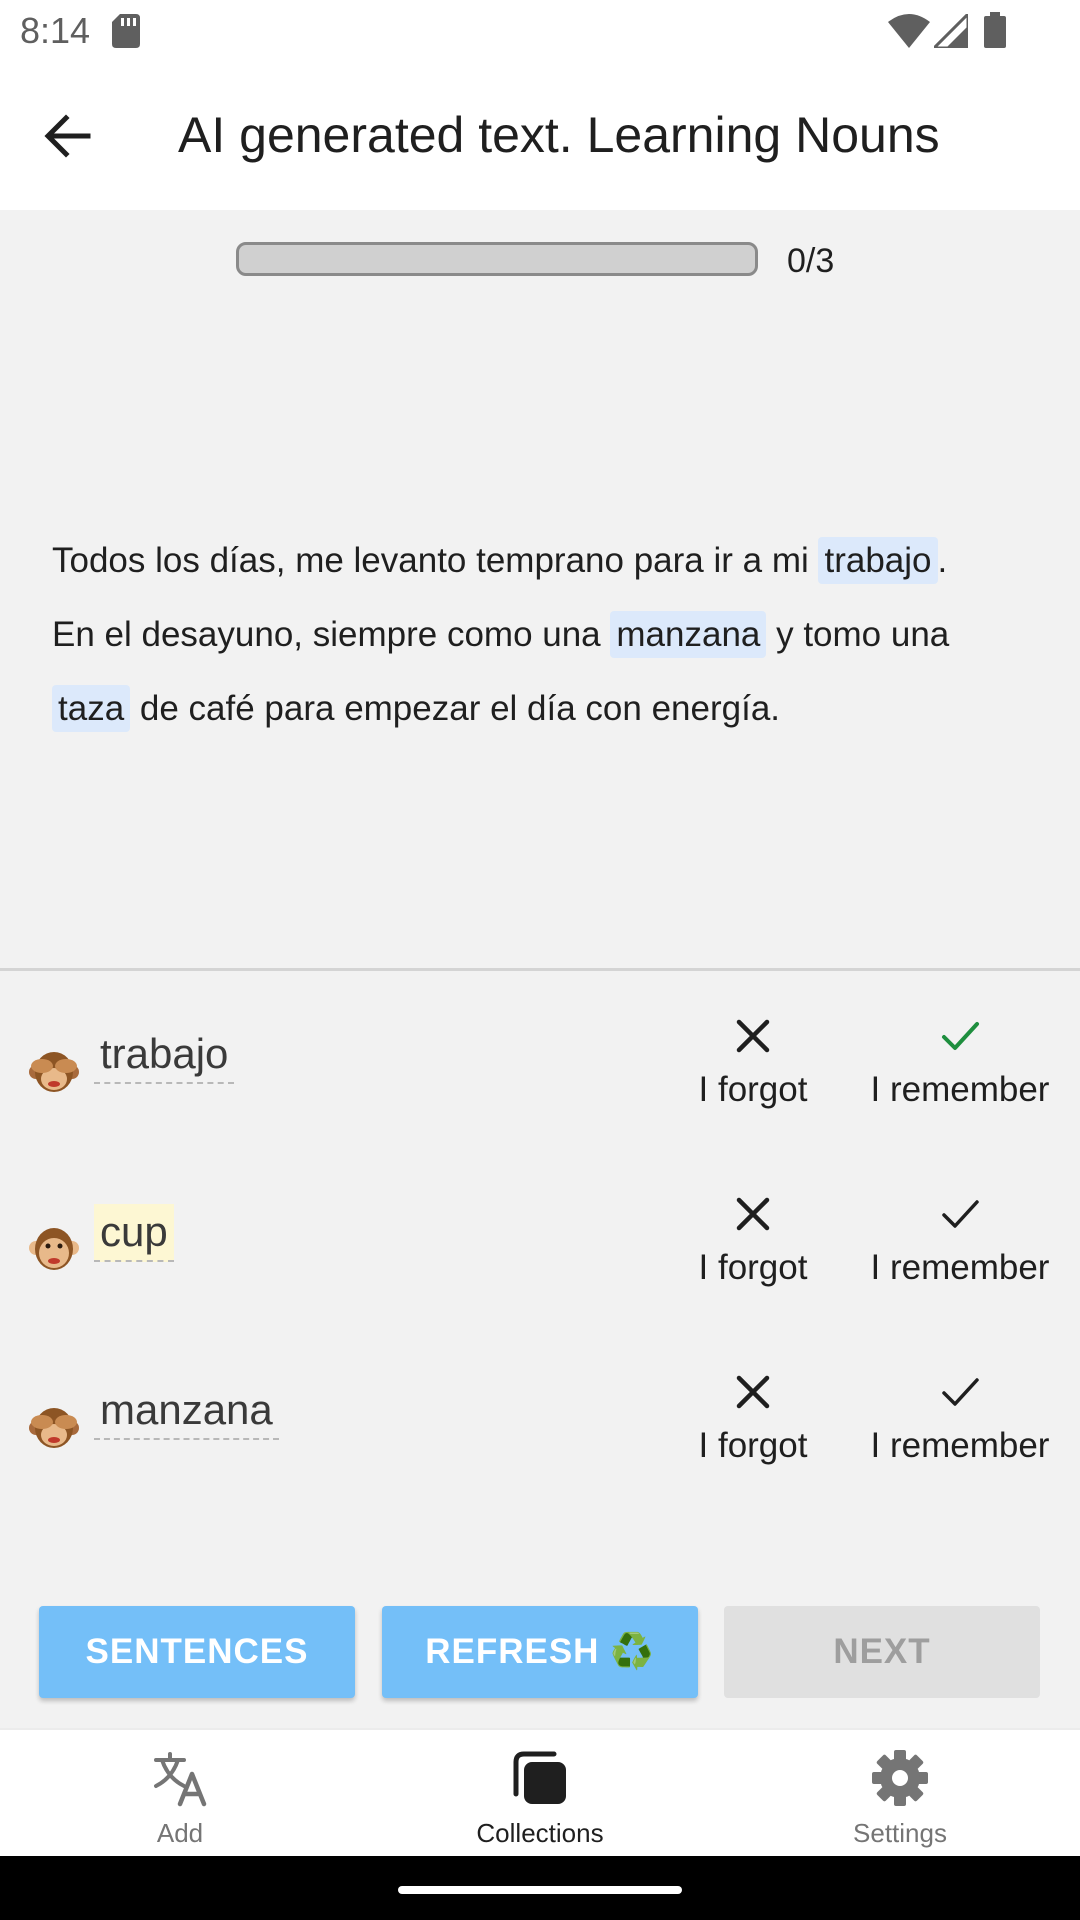  What do you see at coordinates (497, 259) in the screenshot?
I see `progress-bar` at bounding box center [497, 259].